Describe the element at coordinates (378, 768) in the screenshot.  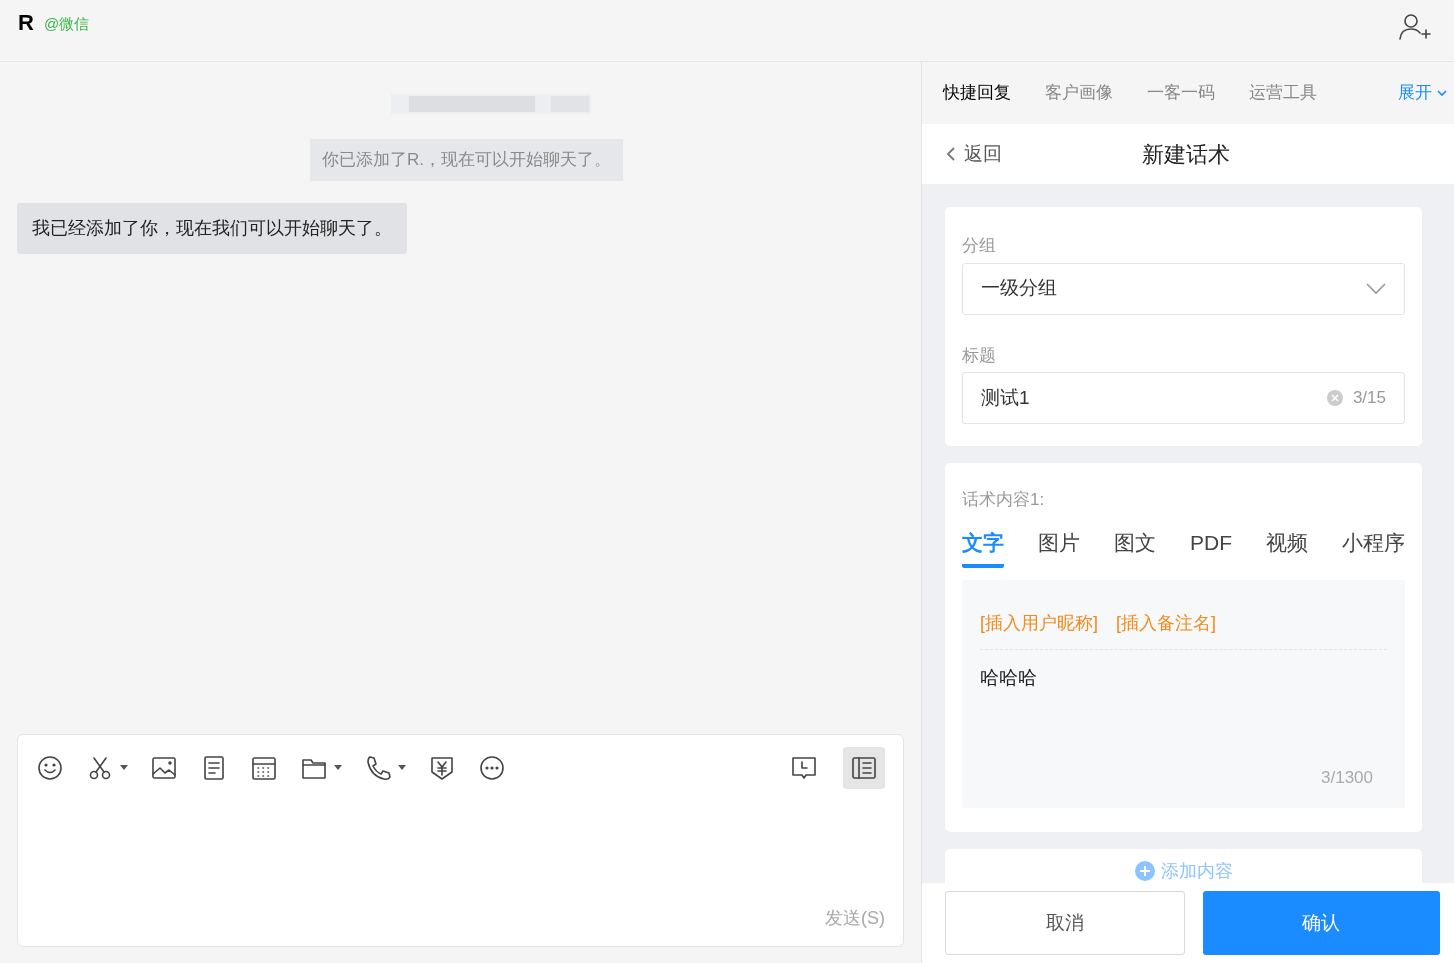
I see `phone-icon` at that location.